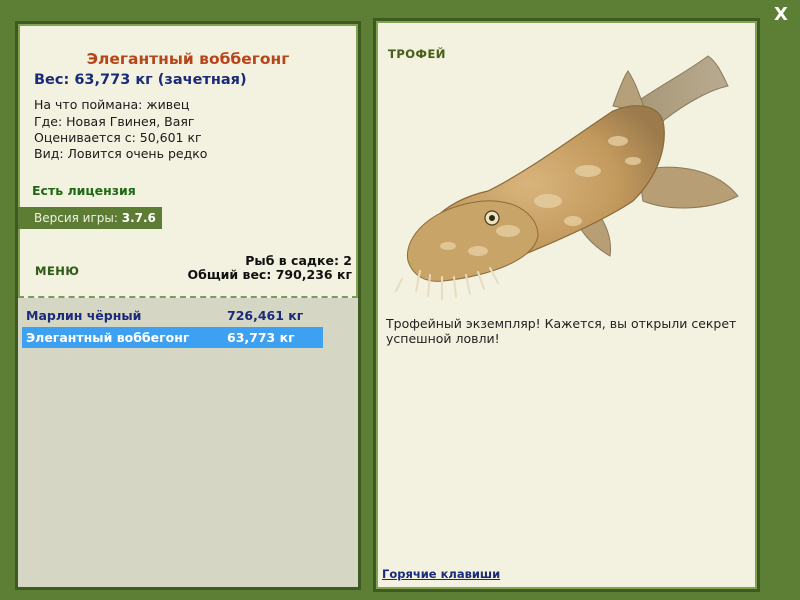 This screenshot has height=600, width=800. I want to click on fish-rarity-info: Вид: Ловится очень редко, so click(121, 153).